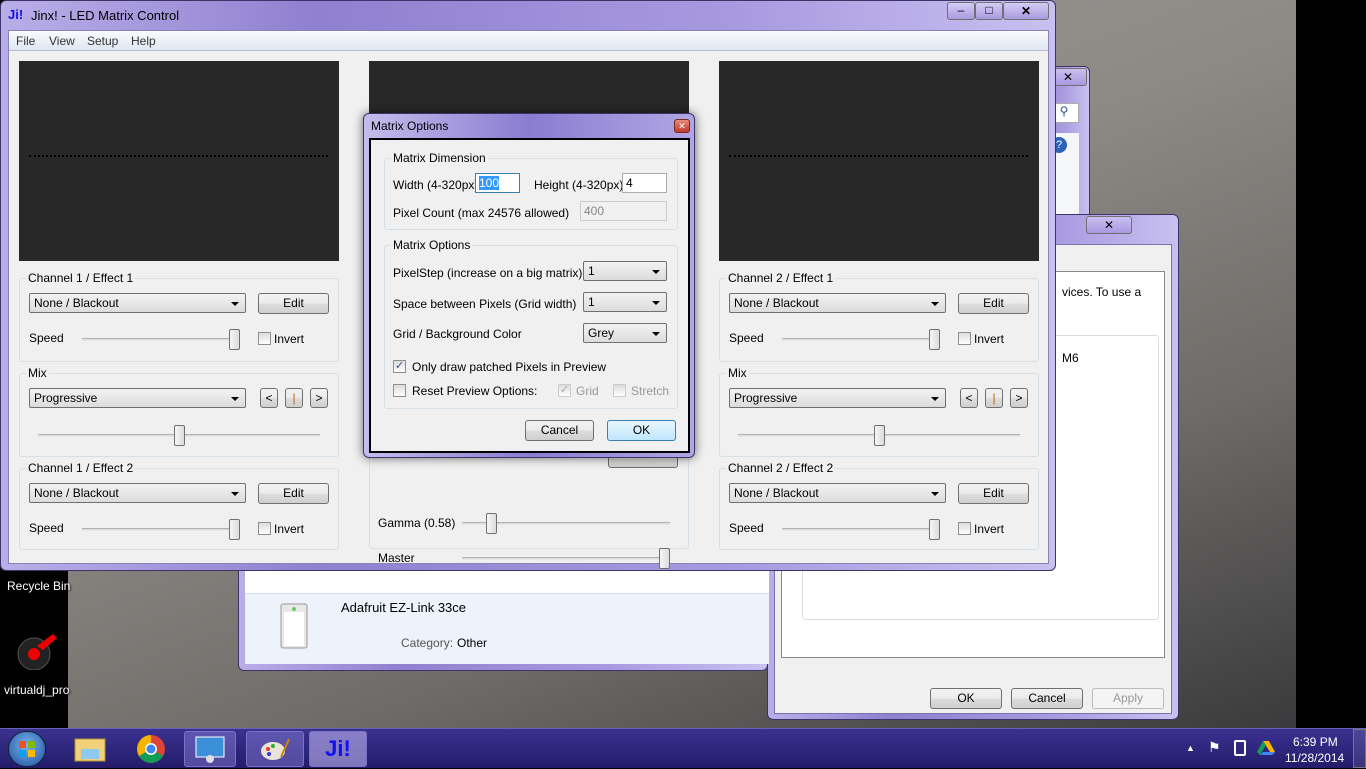 The image size is (1366, 769). Describe the element at coordinates (105, 15) in the screenshot. I see `window-title: Jinx! - LED Matrix Control` at that location.